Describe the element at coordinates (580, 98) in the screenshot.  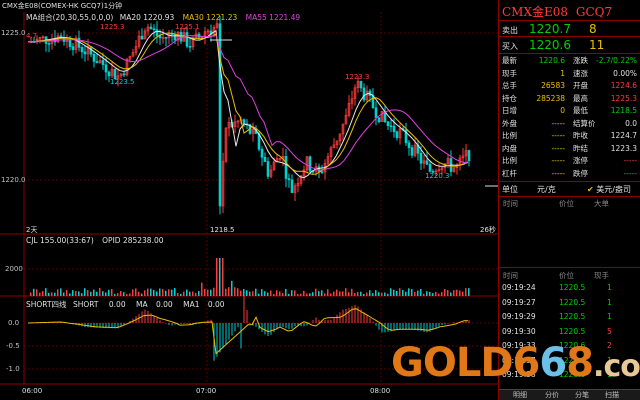
I see `quote-label: 最高` at that location.